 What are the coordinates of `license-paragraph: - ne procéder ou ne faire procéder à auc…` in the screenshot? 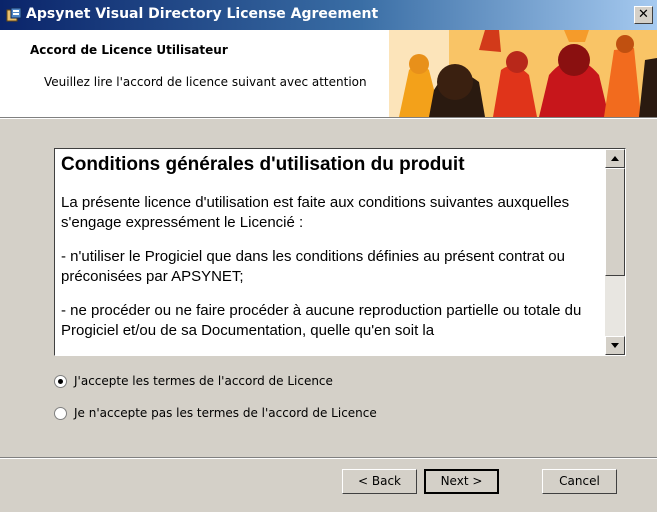 It's located at (321, 320).